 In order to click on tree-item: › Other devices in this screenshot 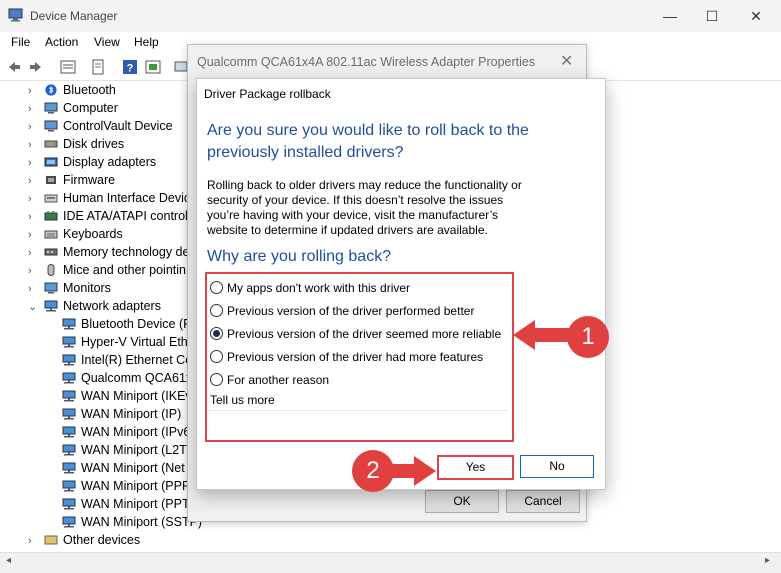, I will do `click(84, 540)`.